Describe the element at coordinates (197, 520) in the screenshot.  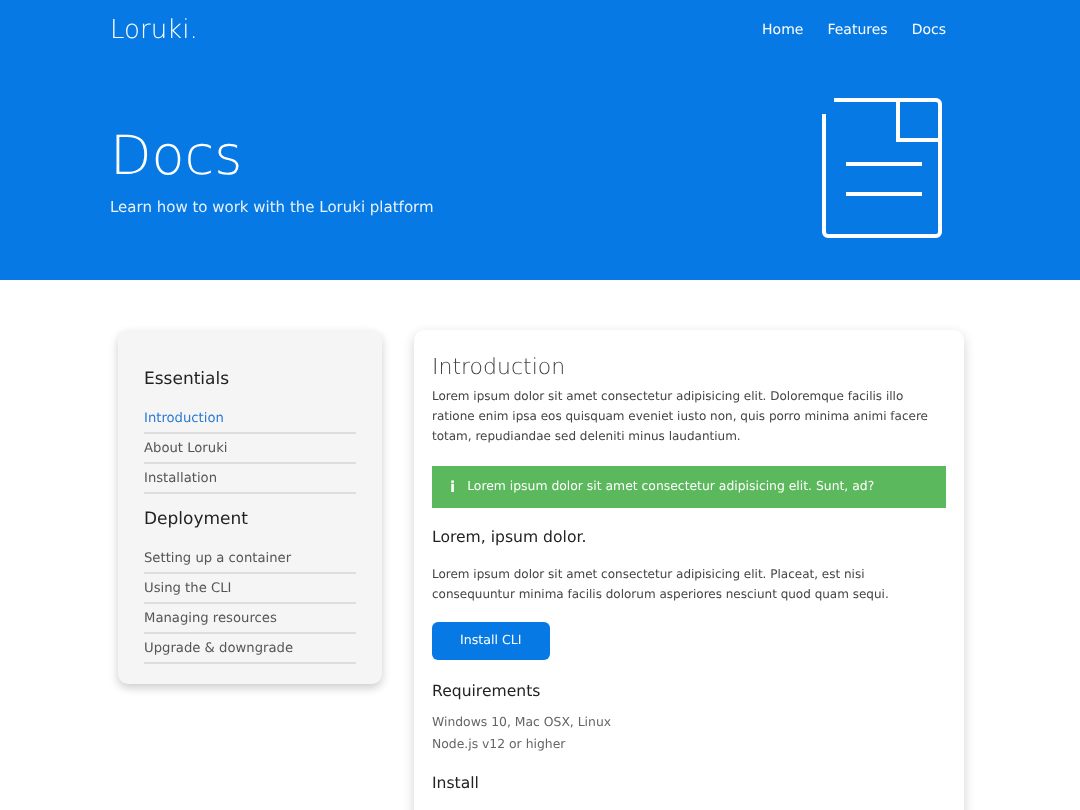
I see `sidebar-heading: Deployment` at that location.